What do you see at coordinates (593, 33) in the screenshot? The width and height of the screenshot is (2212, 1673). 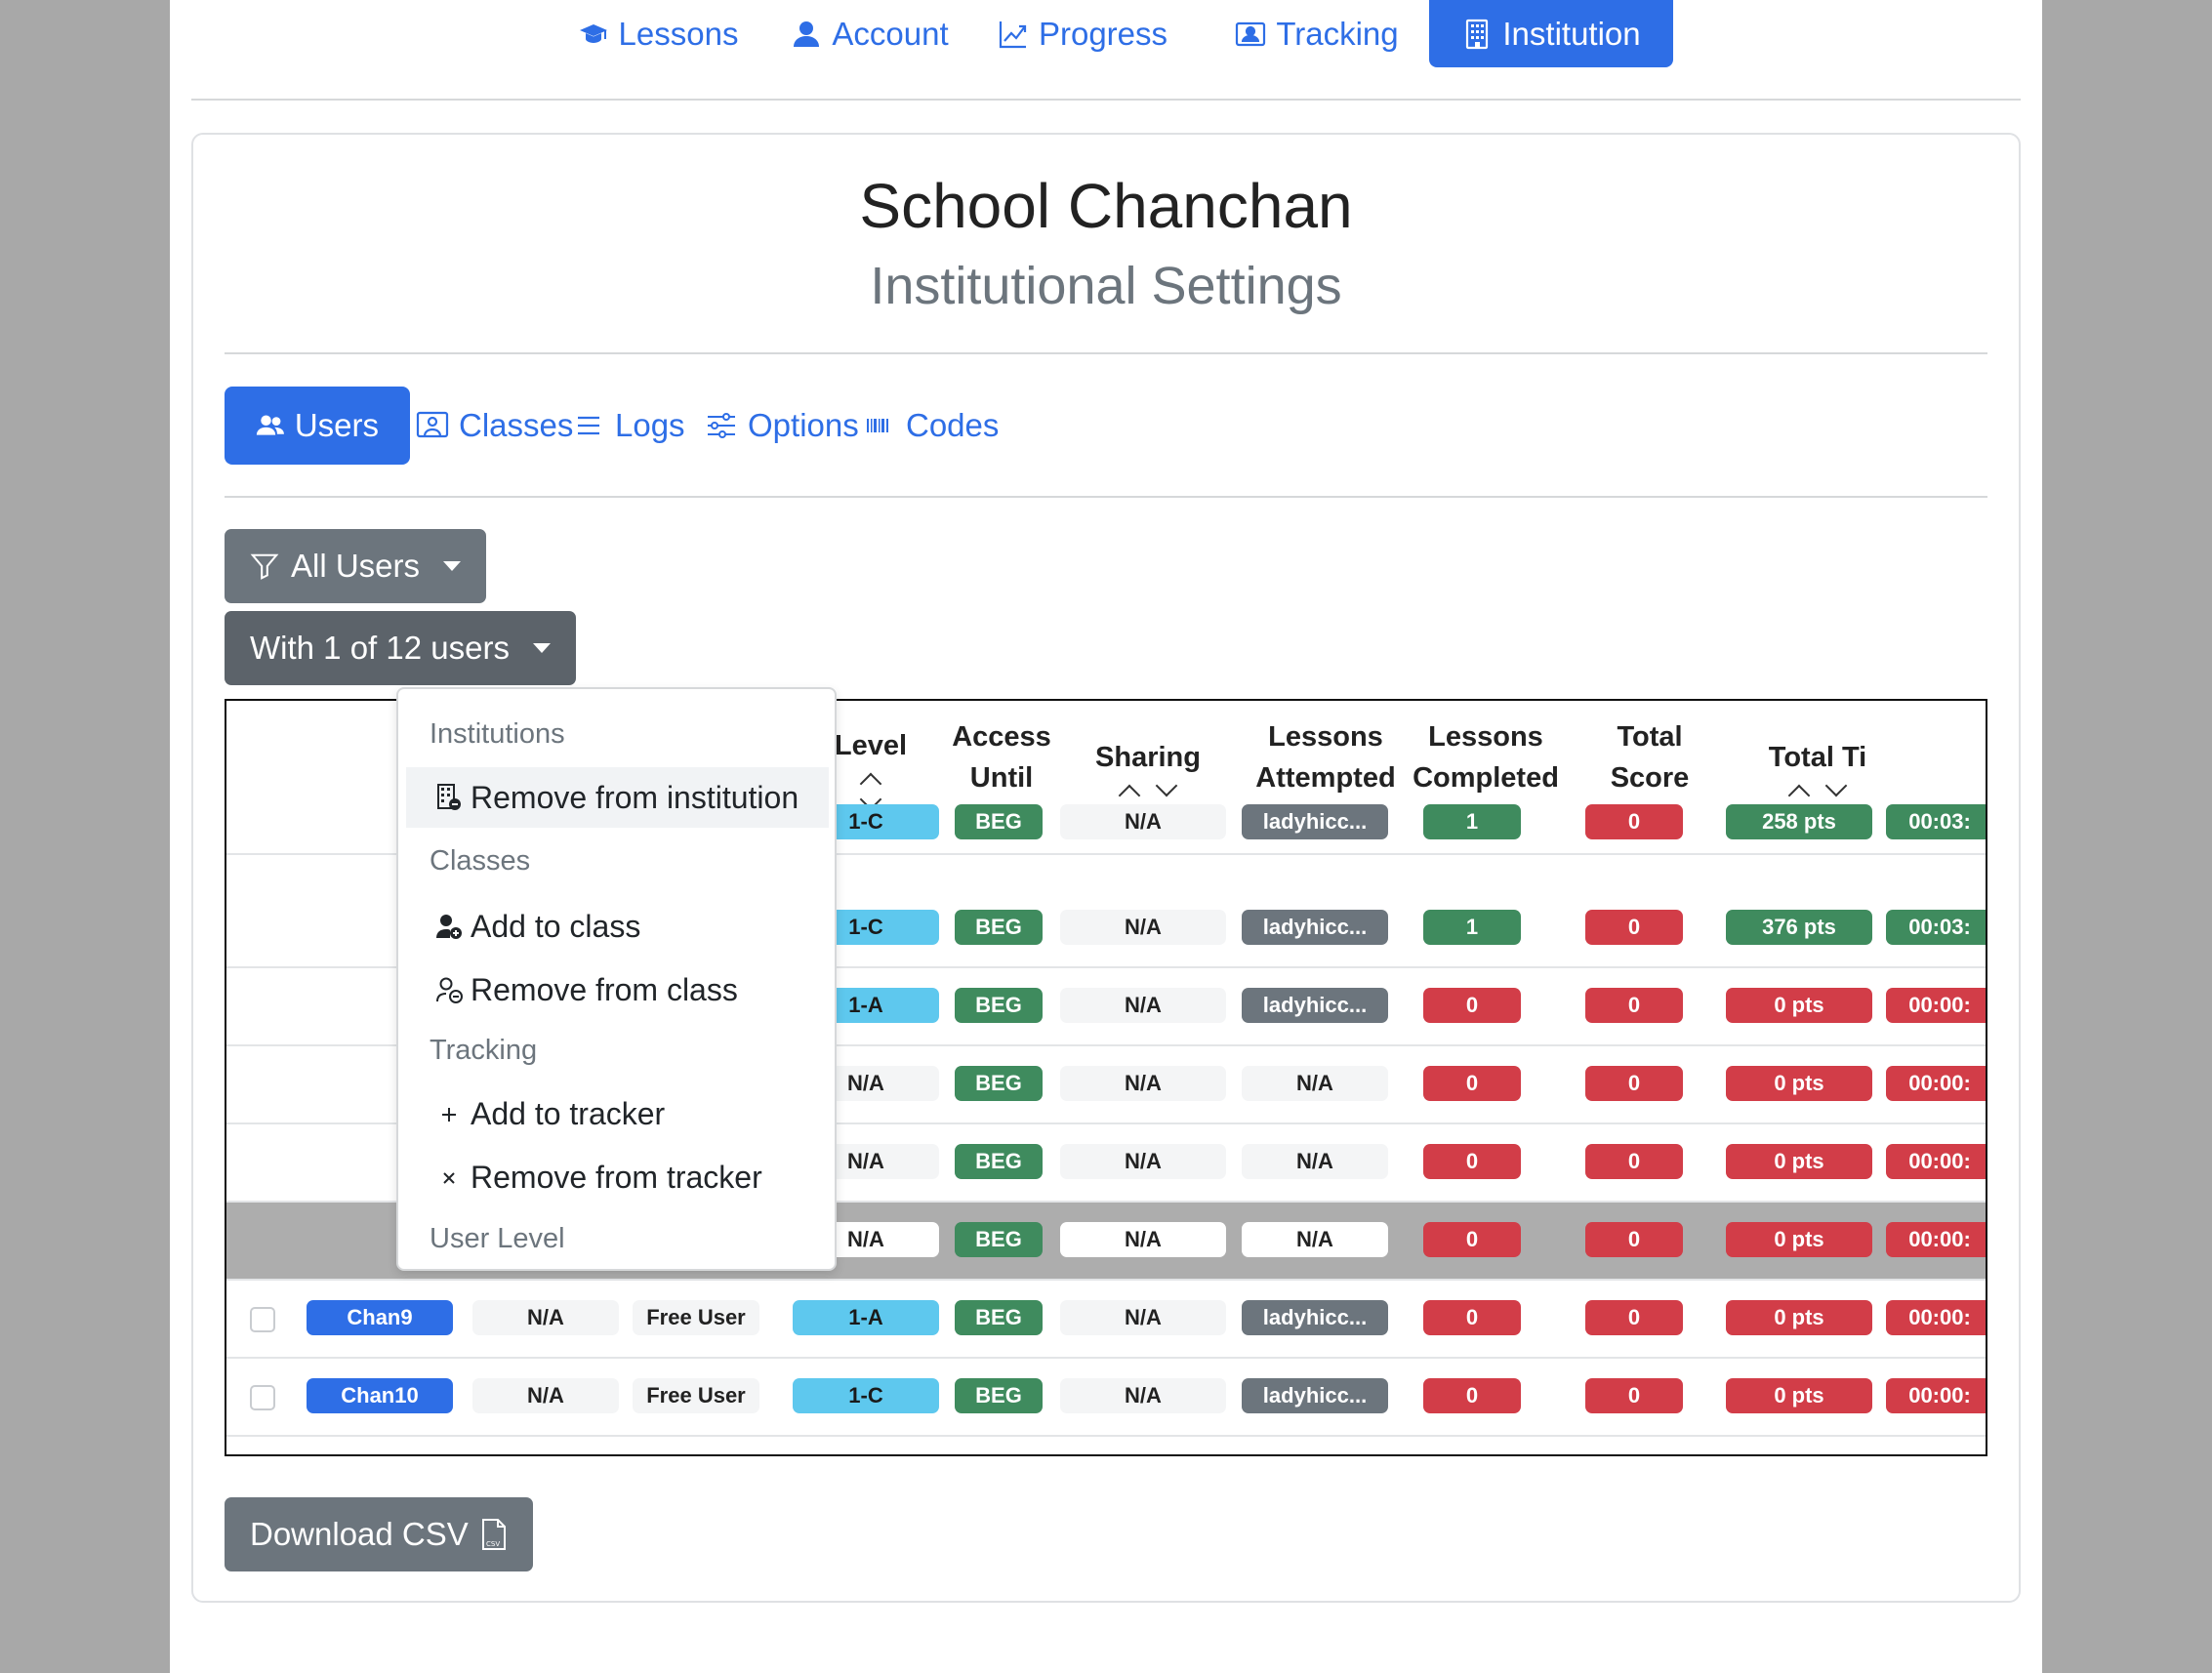 I see `graduation-cap-icon` at bounding box center [593, 33].